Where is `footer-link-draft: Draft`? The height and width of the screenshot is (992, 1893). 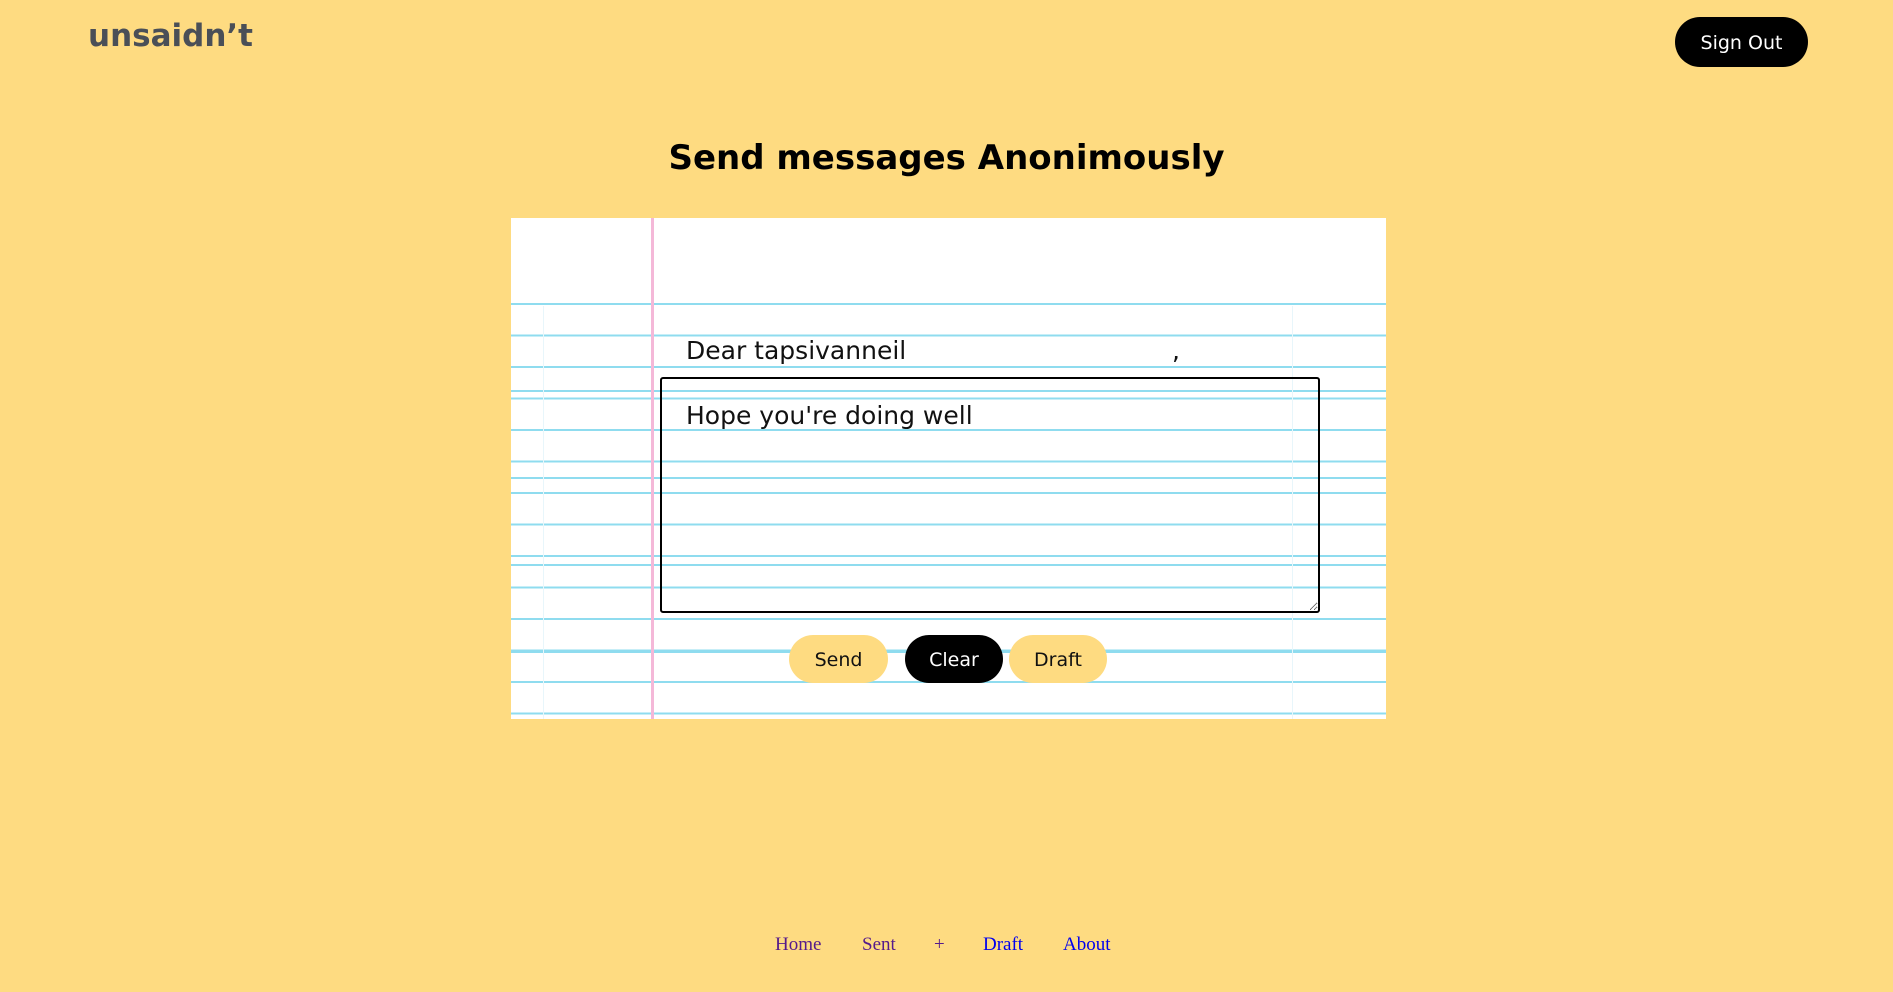 footer-link-draft: Draft is located at coordinates (1003, 945).